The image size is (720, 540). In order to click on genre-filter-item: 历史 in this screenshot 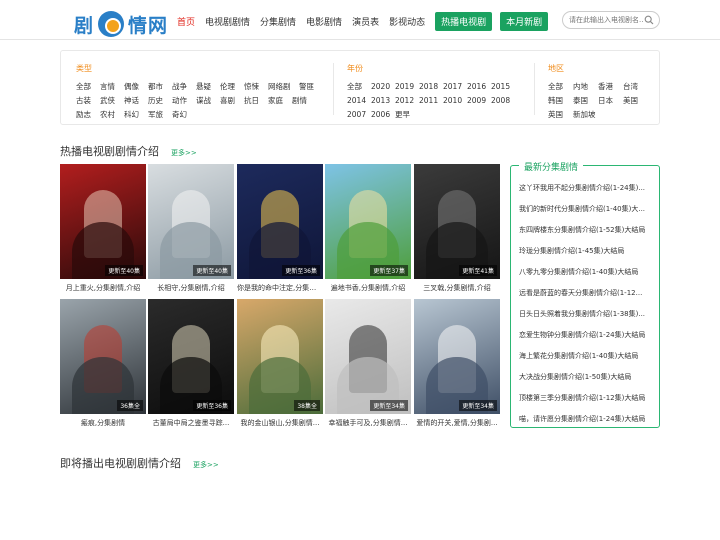, I will do `click(160, 101)`.